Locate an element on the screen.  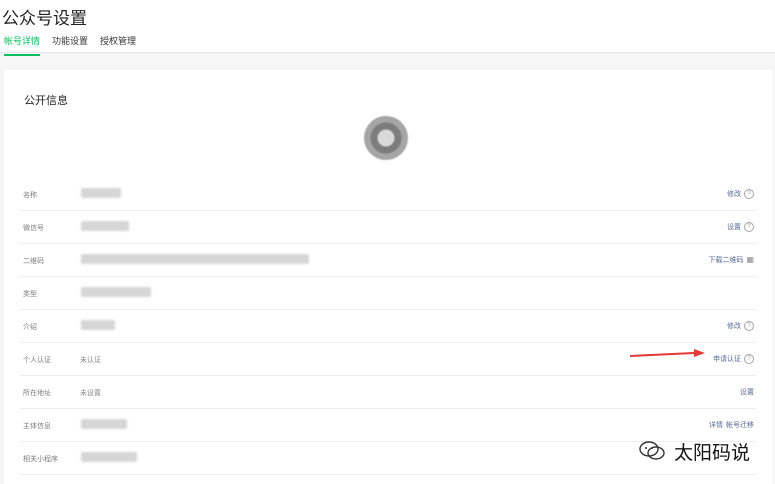
section-title: 公开信息 is located at coordinates (46, 101).